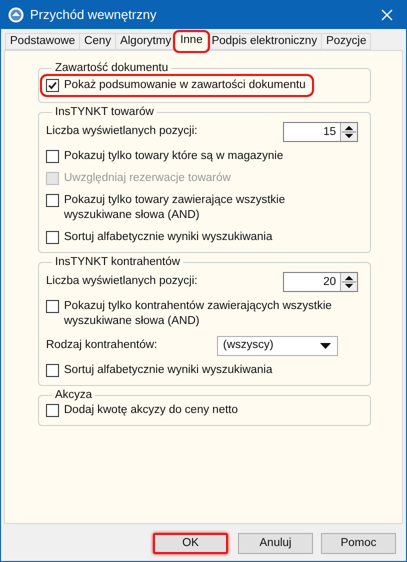 The width and height of the screenshot is (407, 562). I want to click on group-title: Akcyza, so click(74, 395).